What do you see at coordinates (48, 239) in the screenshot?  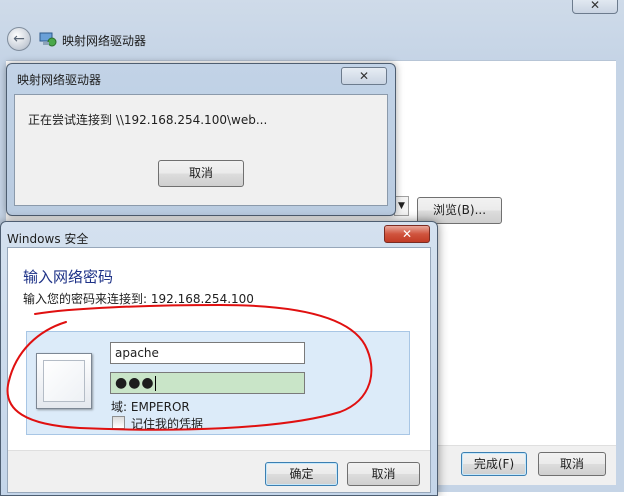 I see `security-dialog-title: Windows 安全` at bounding box center [48, 239].